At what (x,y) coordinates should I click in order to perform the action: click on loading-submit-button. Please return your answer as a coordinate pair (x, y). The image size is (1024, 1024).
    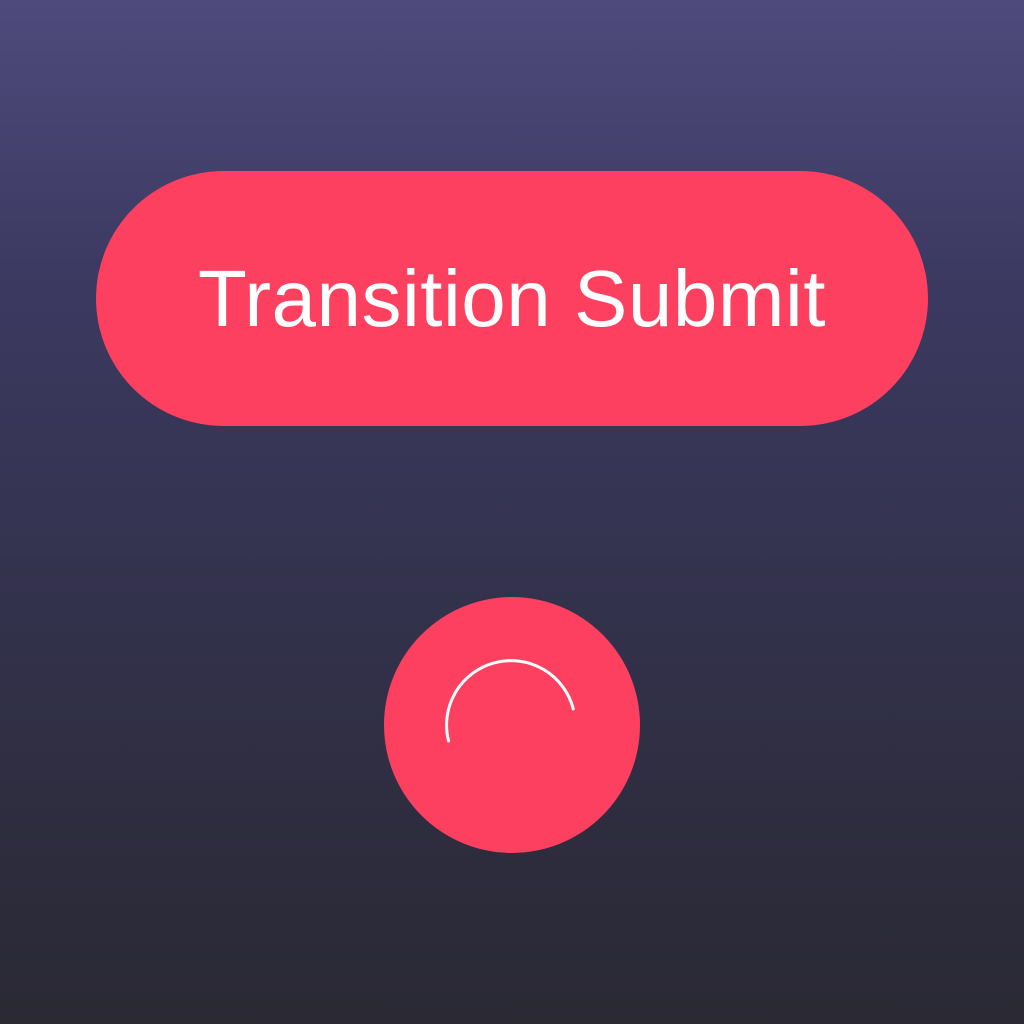
    Looking at the image, I should click on (512, 725).